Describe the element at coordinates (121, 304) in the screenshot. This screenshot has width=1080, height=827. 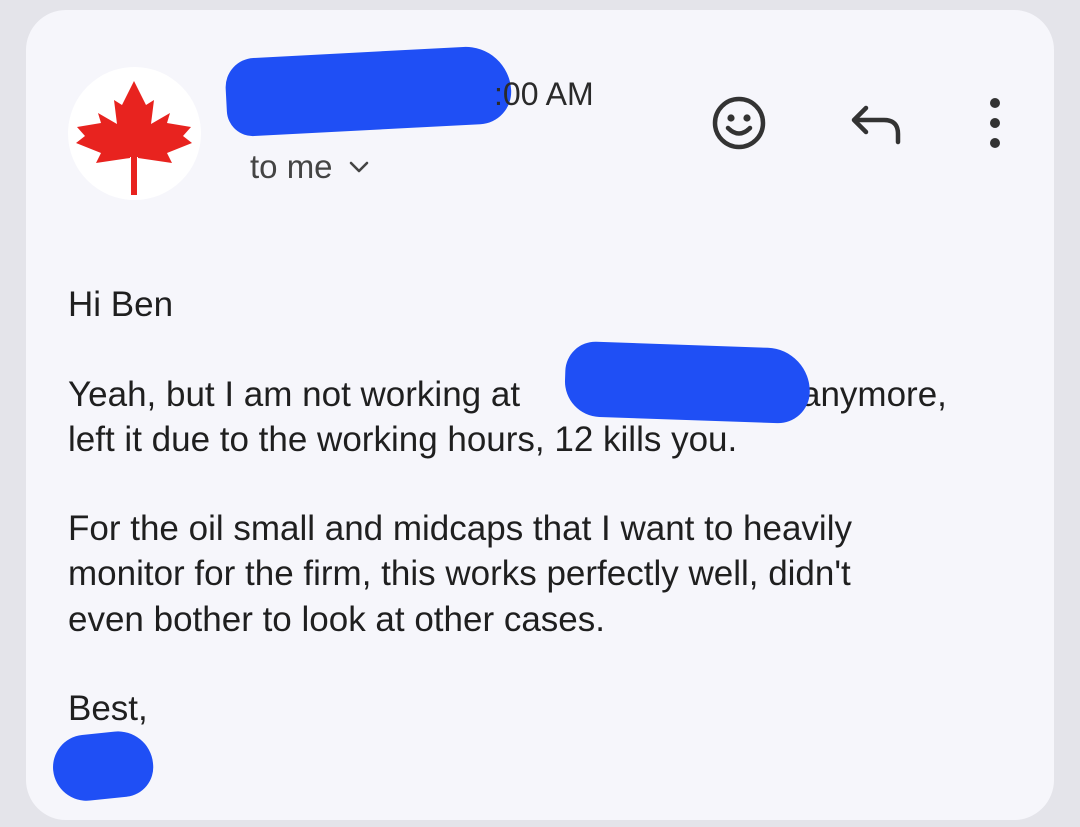
I see `email-greeting: Hi Ben` at that location.